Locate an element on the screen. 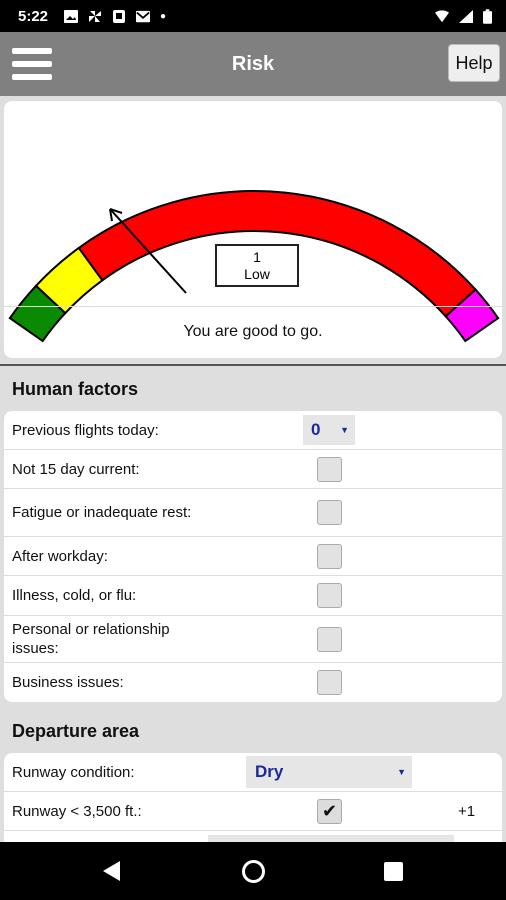 This screenshot has height=900, width=506. row-label: Fatigue or inadequate rest: is located at coordinates (102, 512).